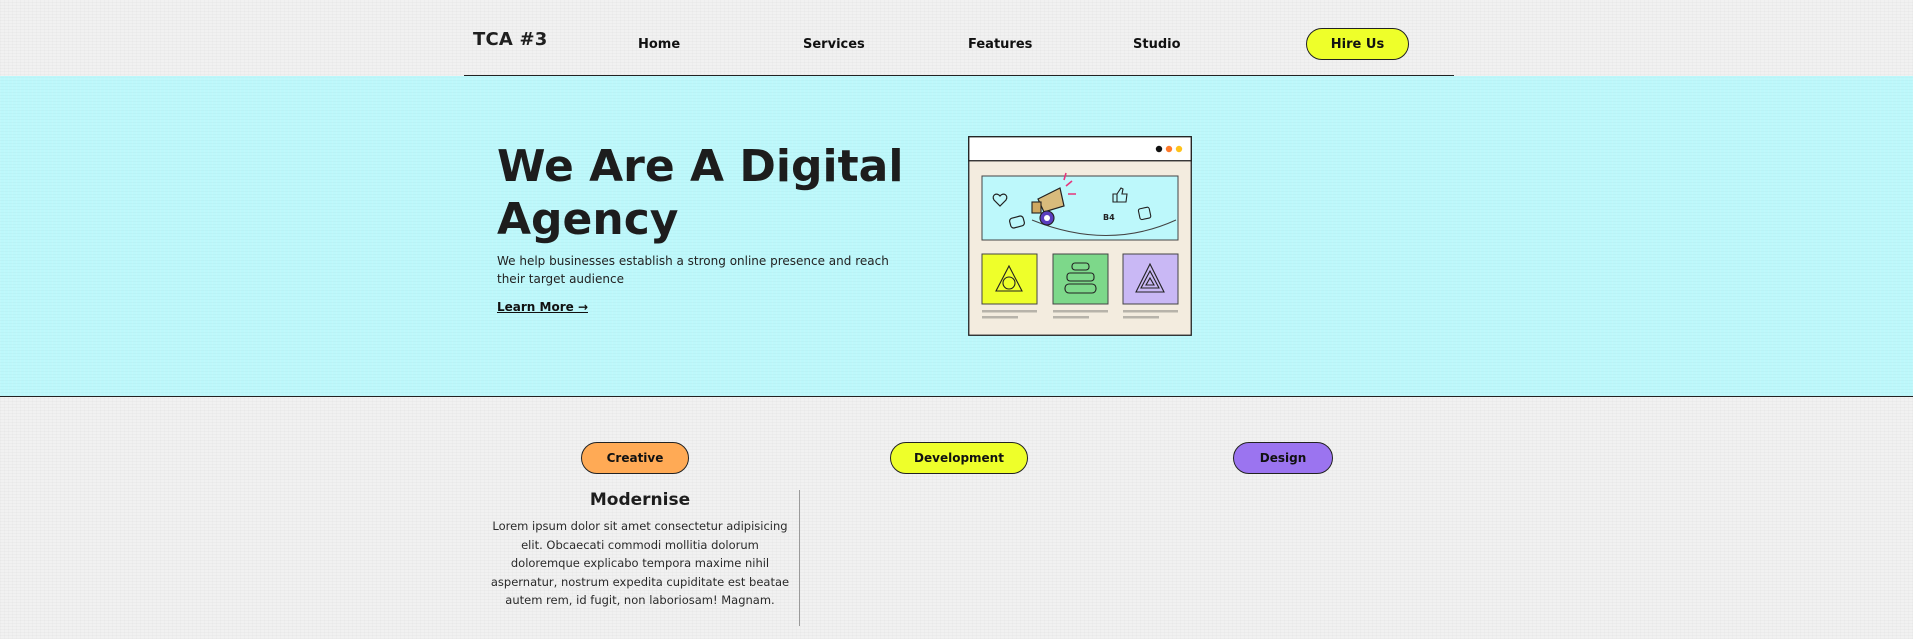 This screenshot has height=639, width=1913. Describe the element at coordinates (635, 458) in the screenshot. I see `tag-creative: Creative` at that location.